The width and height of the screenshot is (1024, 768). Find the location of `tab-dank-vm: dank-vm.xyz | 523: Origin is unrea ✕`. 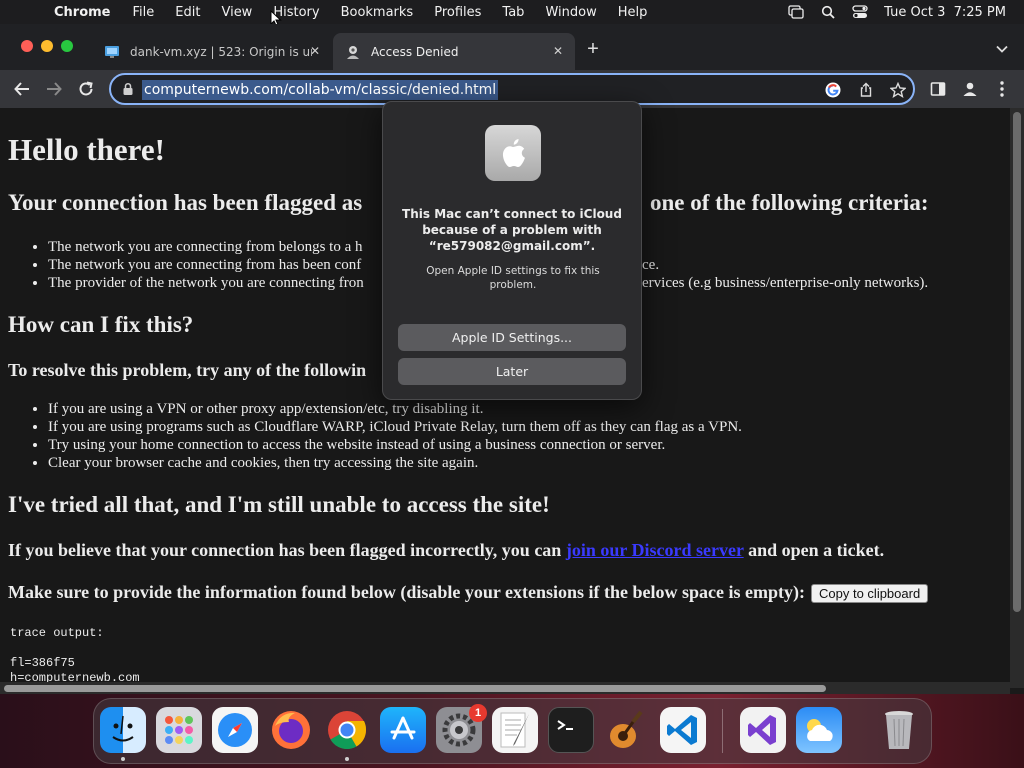

tab-dank-vm: dank-vm.xyz | 523: Origin is unrea ✕ is located at coordinates (212, 51).